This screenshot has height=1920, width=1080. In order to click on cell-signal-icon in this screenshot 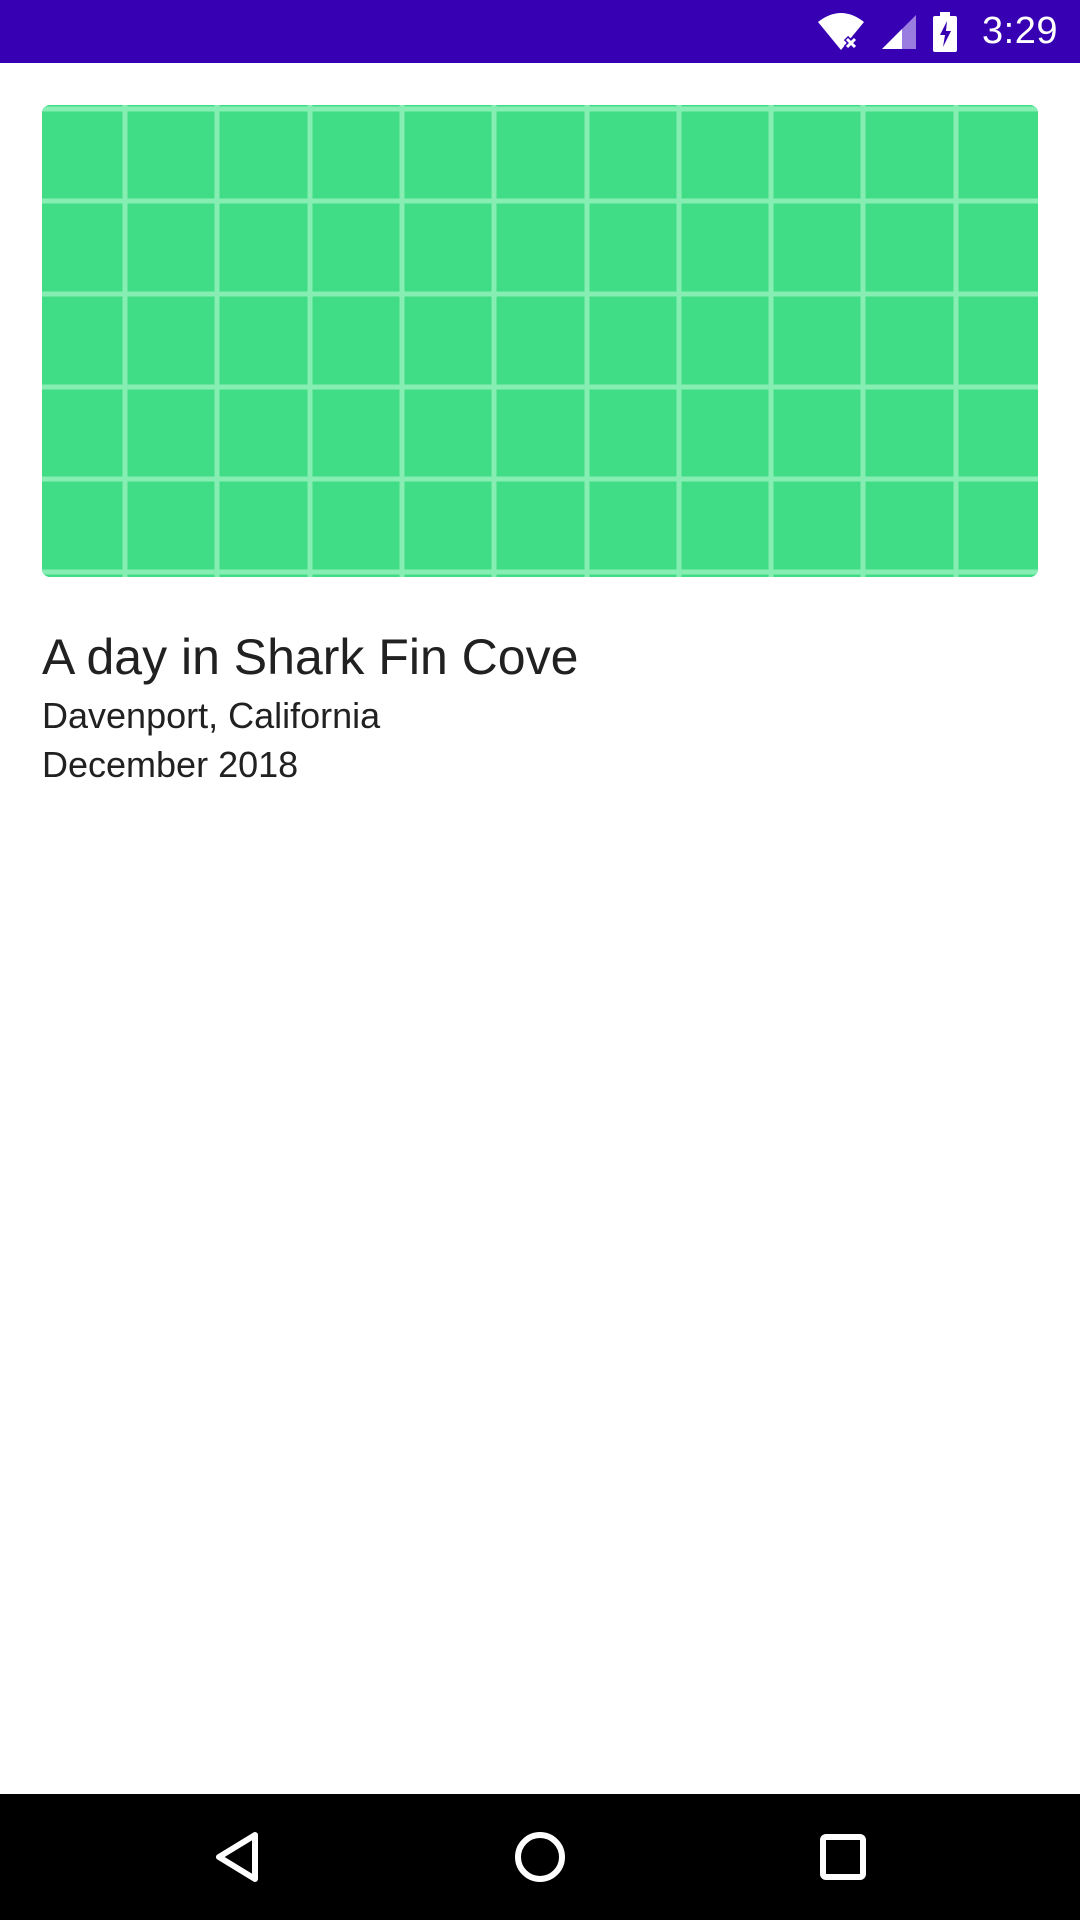, I will do `click(899, 32)`.